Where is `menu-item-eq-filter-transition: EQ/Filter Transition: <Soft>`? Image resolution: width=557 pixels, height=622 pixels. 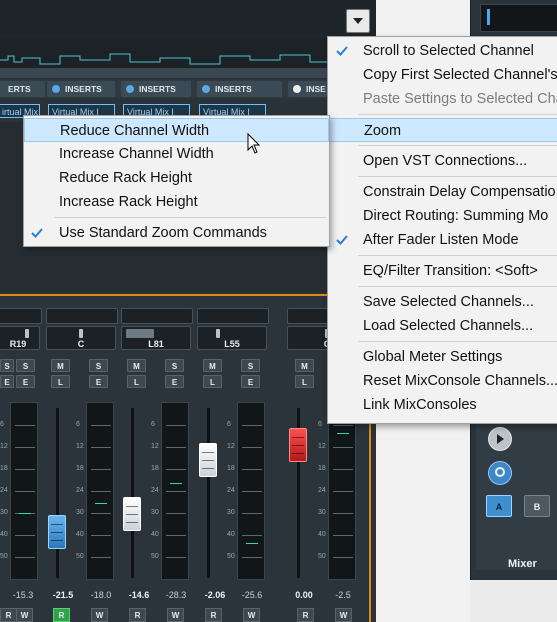
menu-item-eq-filter-transition: EQ/Filter Transition: <Soft> is located at coordinates (442, 271).